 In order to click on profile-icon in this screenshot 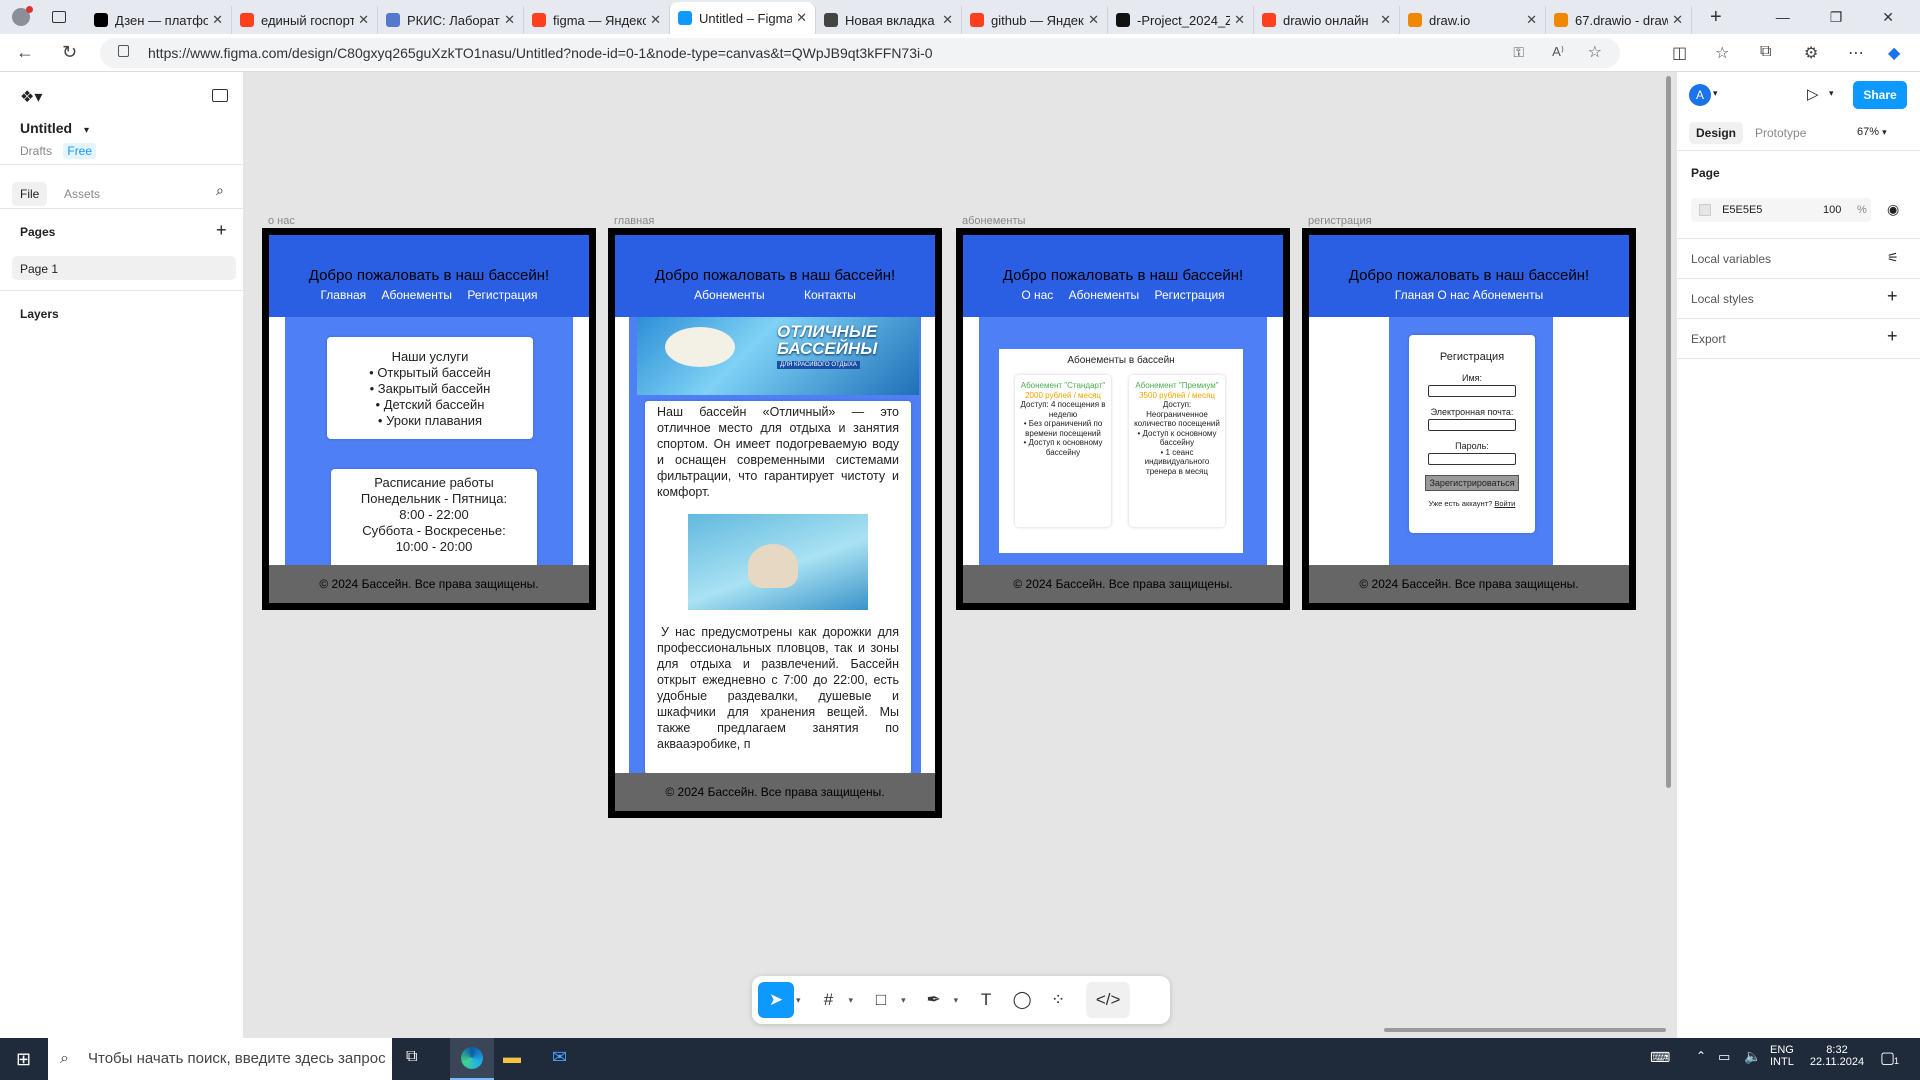, I will do `click(22, 16)`.